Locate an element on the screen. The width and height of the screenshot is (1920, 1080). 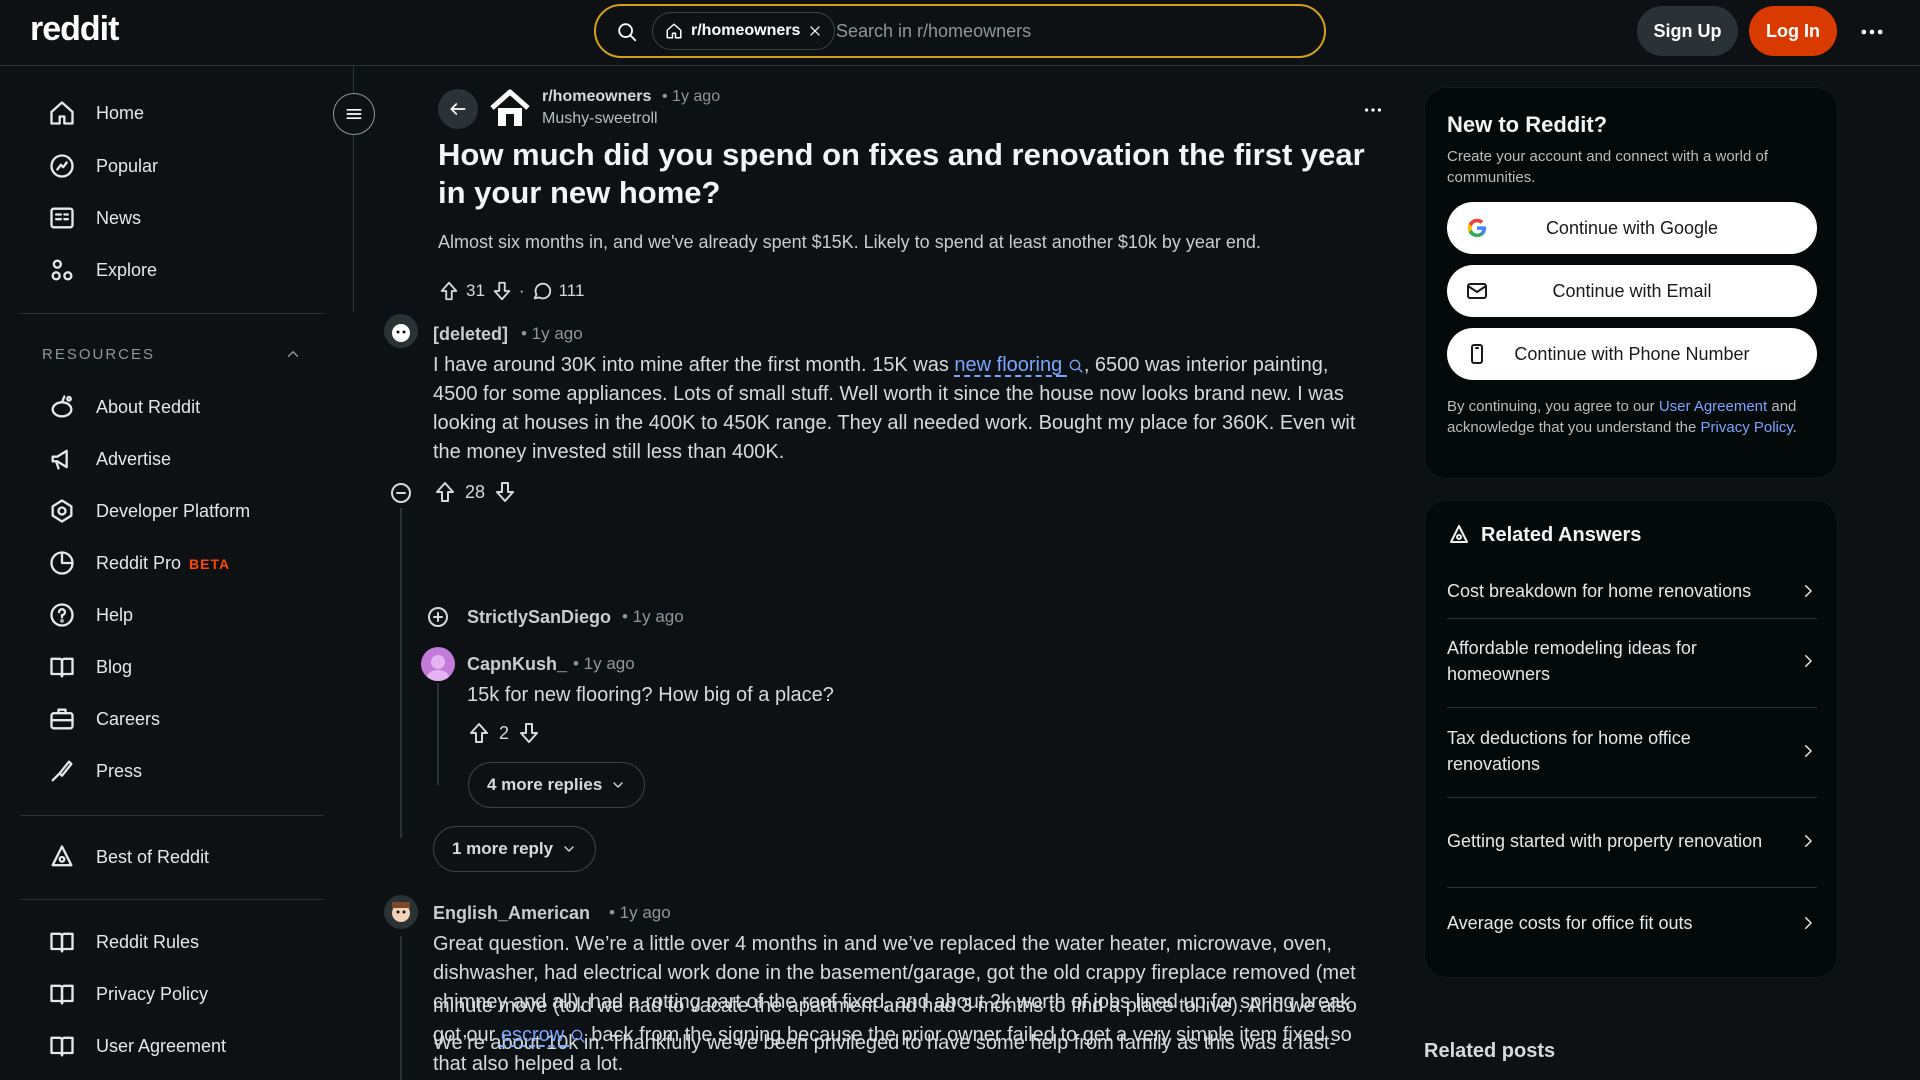
sidebar-item-popular: Popular is located at coordinates (103, 166).